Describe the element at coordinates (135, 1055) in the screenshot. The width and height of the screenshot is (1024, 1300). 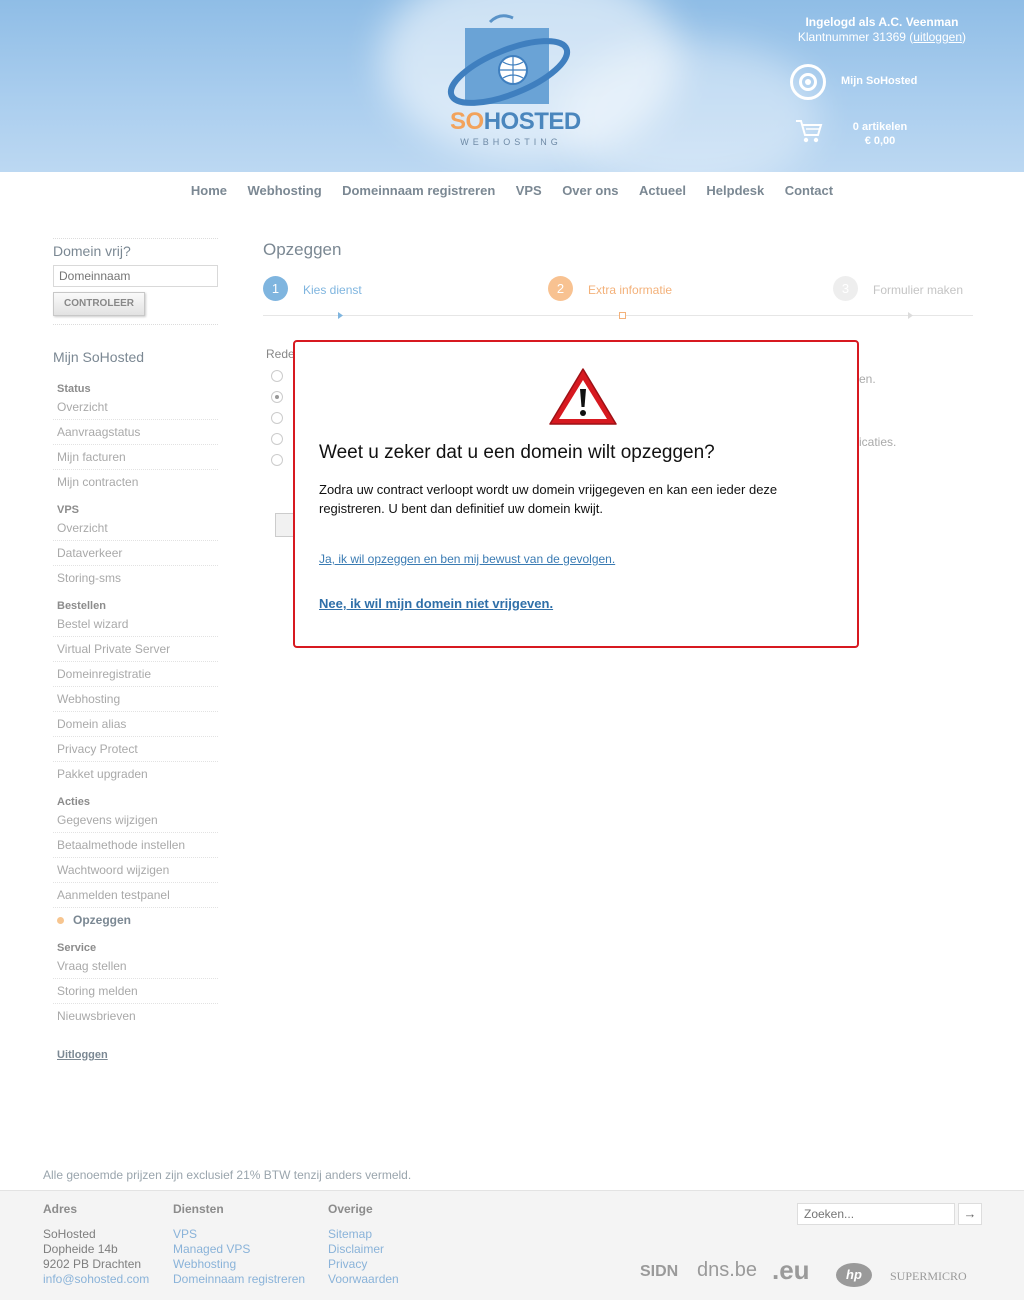
I see `sidebar-logout-link: Uitloggen` at that location.